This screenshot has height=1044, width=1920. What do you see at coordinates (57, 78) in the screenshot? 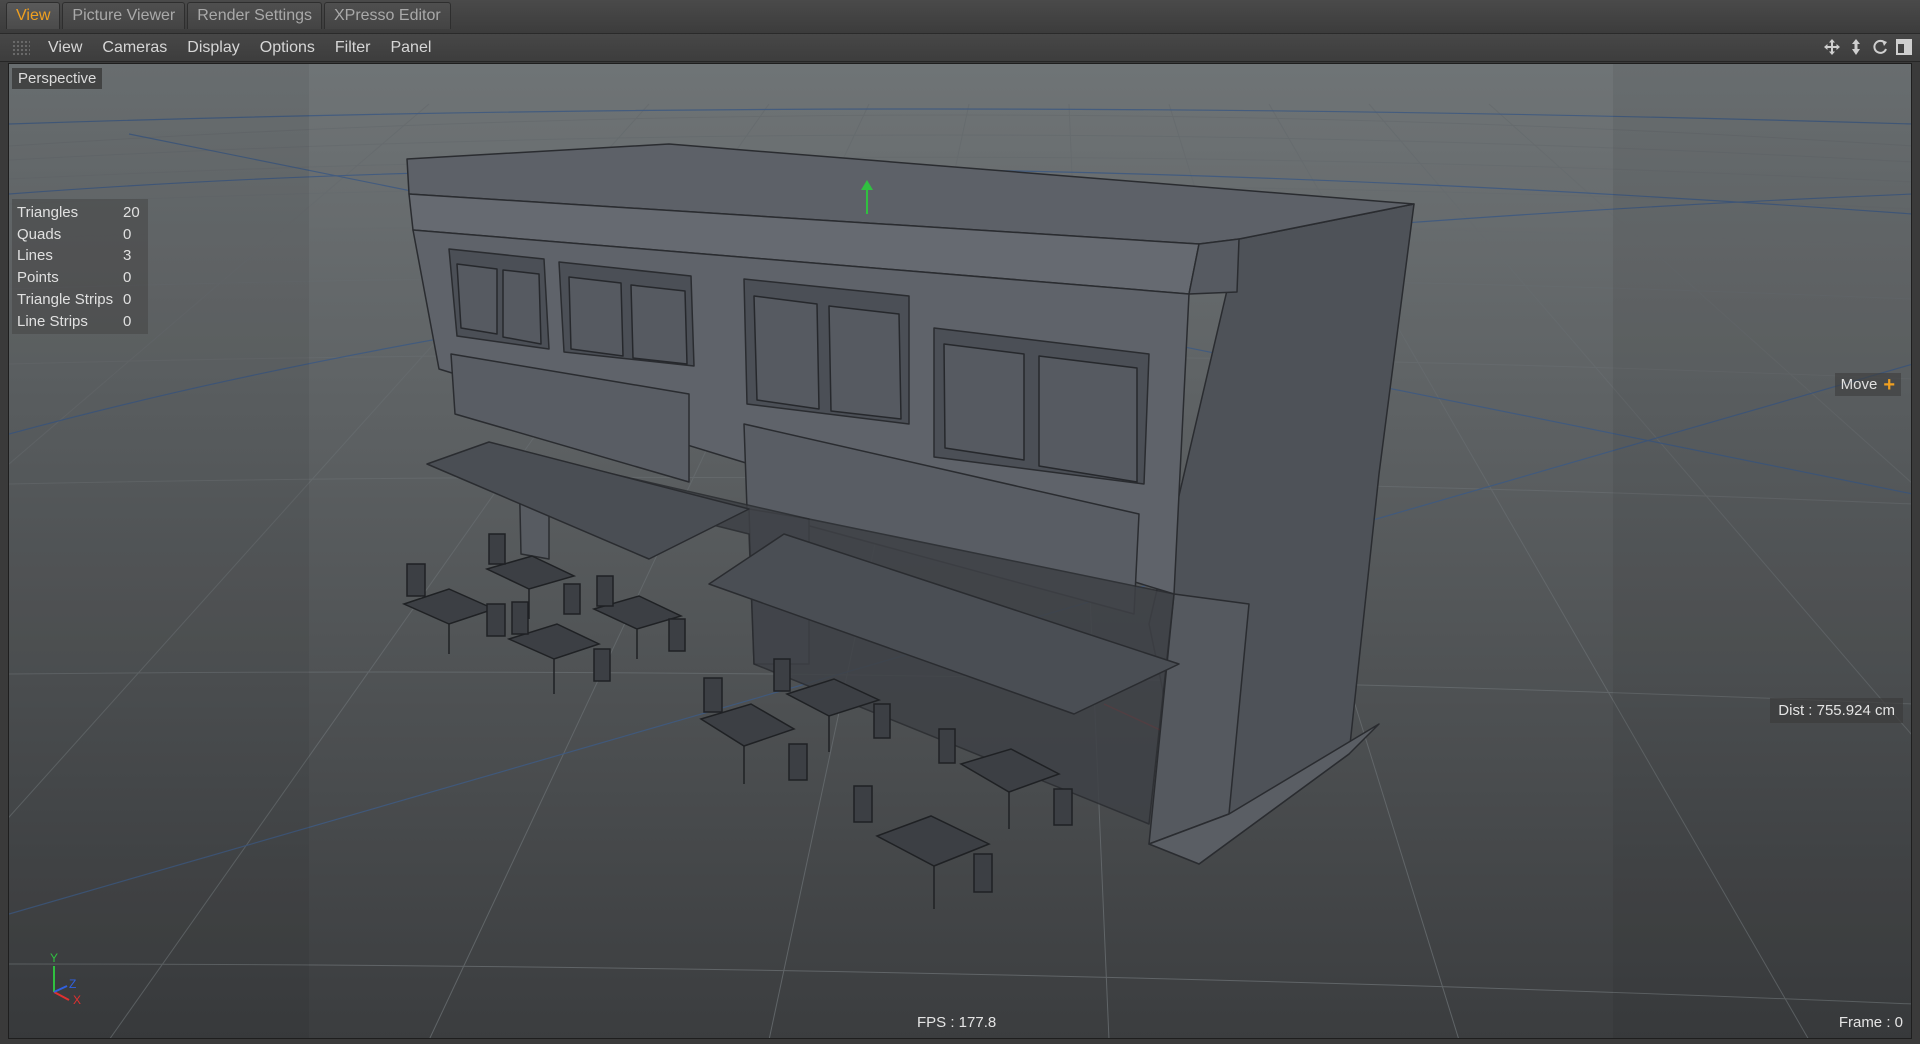
I see `camera-label: Perspective` at bounding box center [57, 78].